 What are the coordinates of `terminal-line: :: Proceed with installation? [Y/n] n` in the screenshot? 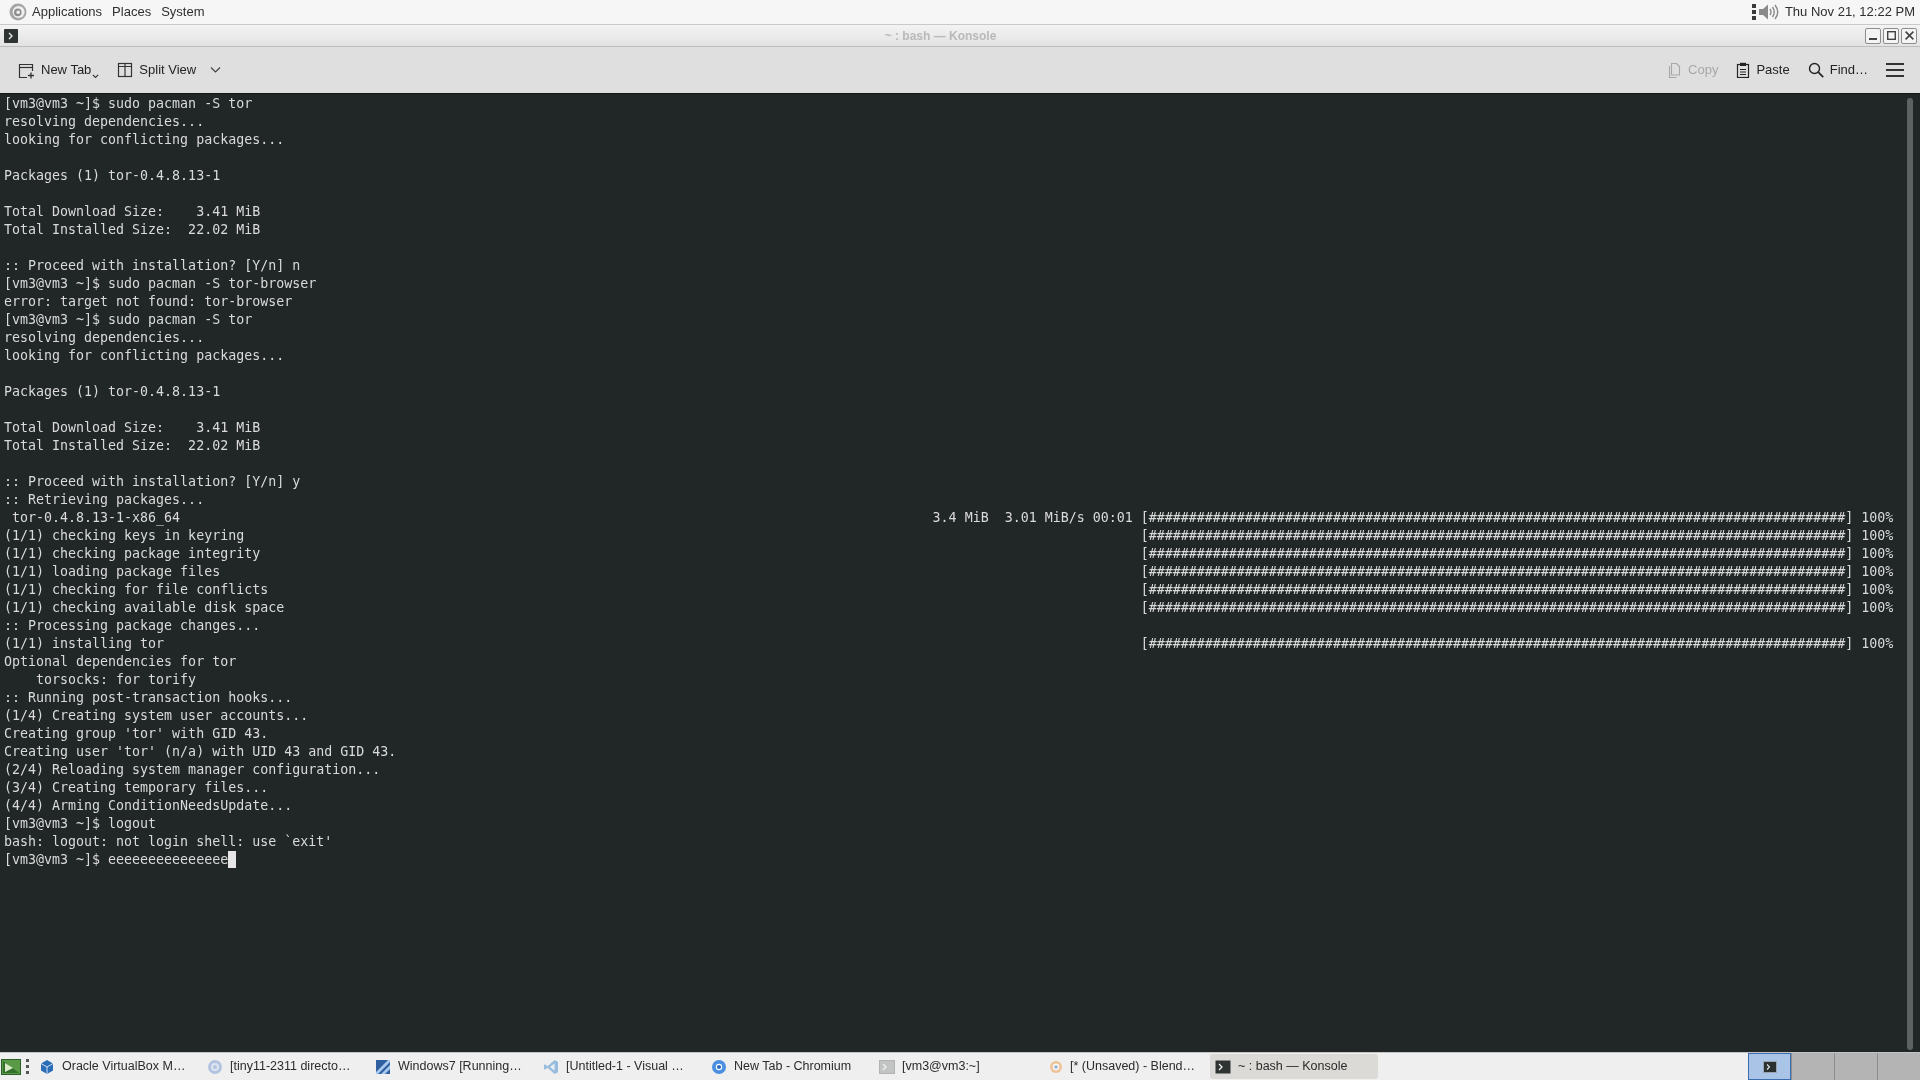 It's located at (152, 266).